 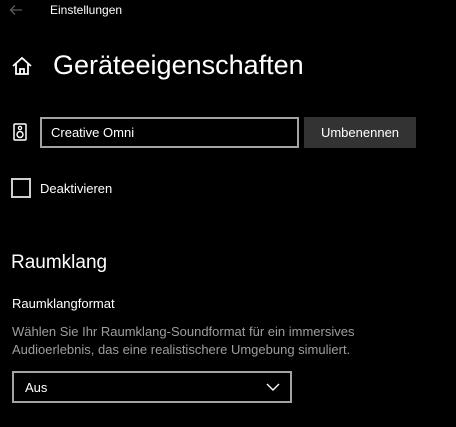 I want to click on device-name-input, so click(x=169, y=132).